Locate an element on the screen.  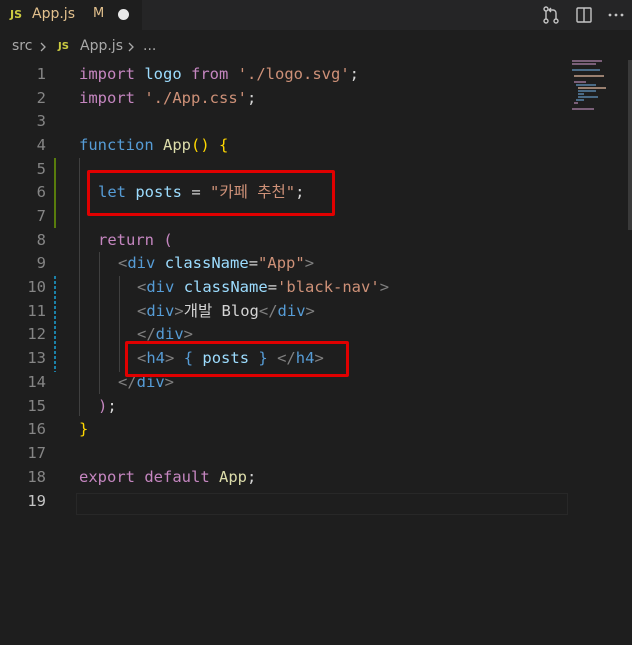
code-line: 11 <div>개발 Blog</div> is located at coordinates (316, 312).